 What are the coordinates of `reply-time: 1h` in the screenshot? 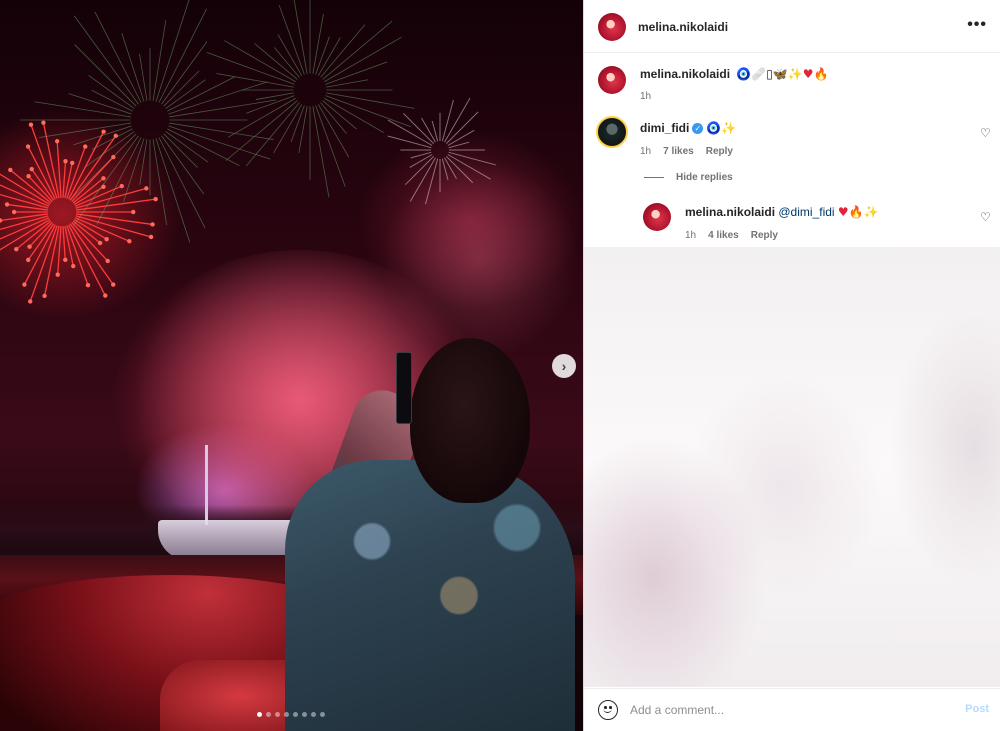 It's located at (691, 235).